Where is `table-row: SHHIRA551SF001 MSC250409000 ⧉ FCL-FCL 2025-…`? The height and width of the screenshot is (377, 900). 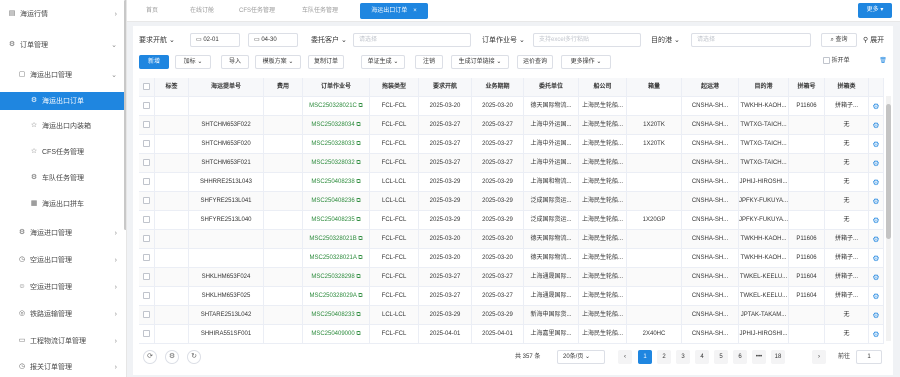 table-row: SHHIRA551SF001 MSC250409000 ⧉ FCL-FCL 2025-… is located at coordinates (511, 334).